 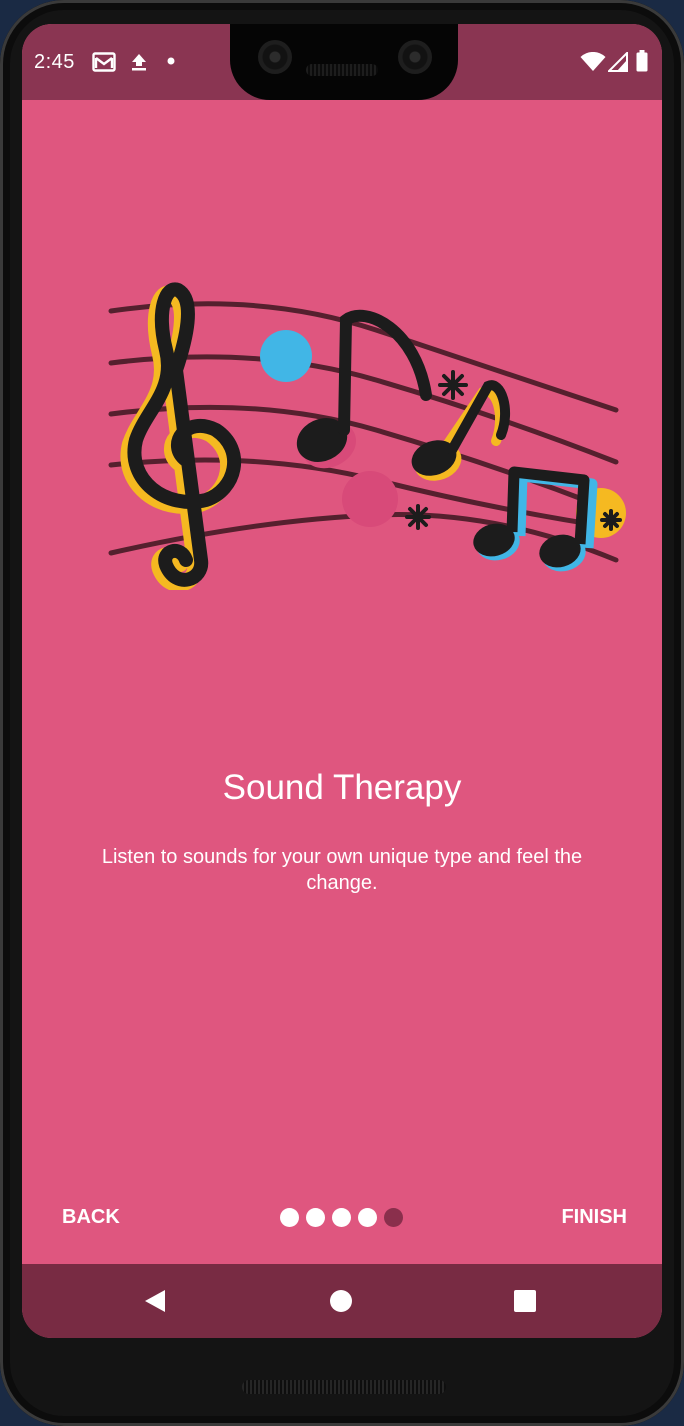 What do you see at coordinates (525, 1301) in the screenshot?
I see `recents-square-icon` at bounding box center [525, 1301].